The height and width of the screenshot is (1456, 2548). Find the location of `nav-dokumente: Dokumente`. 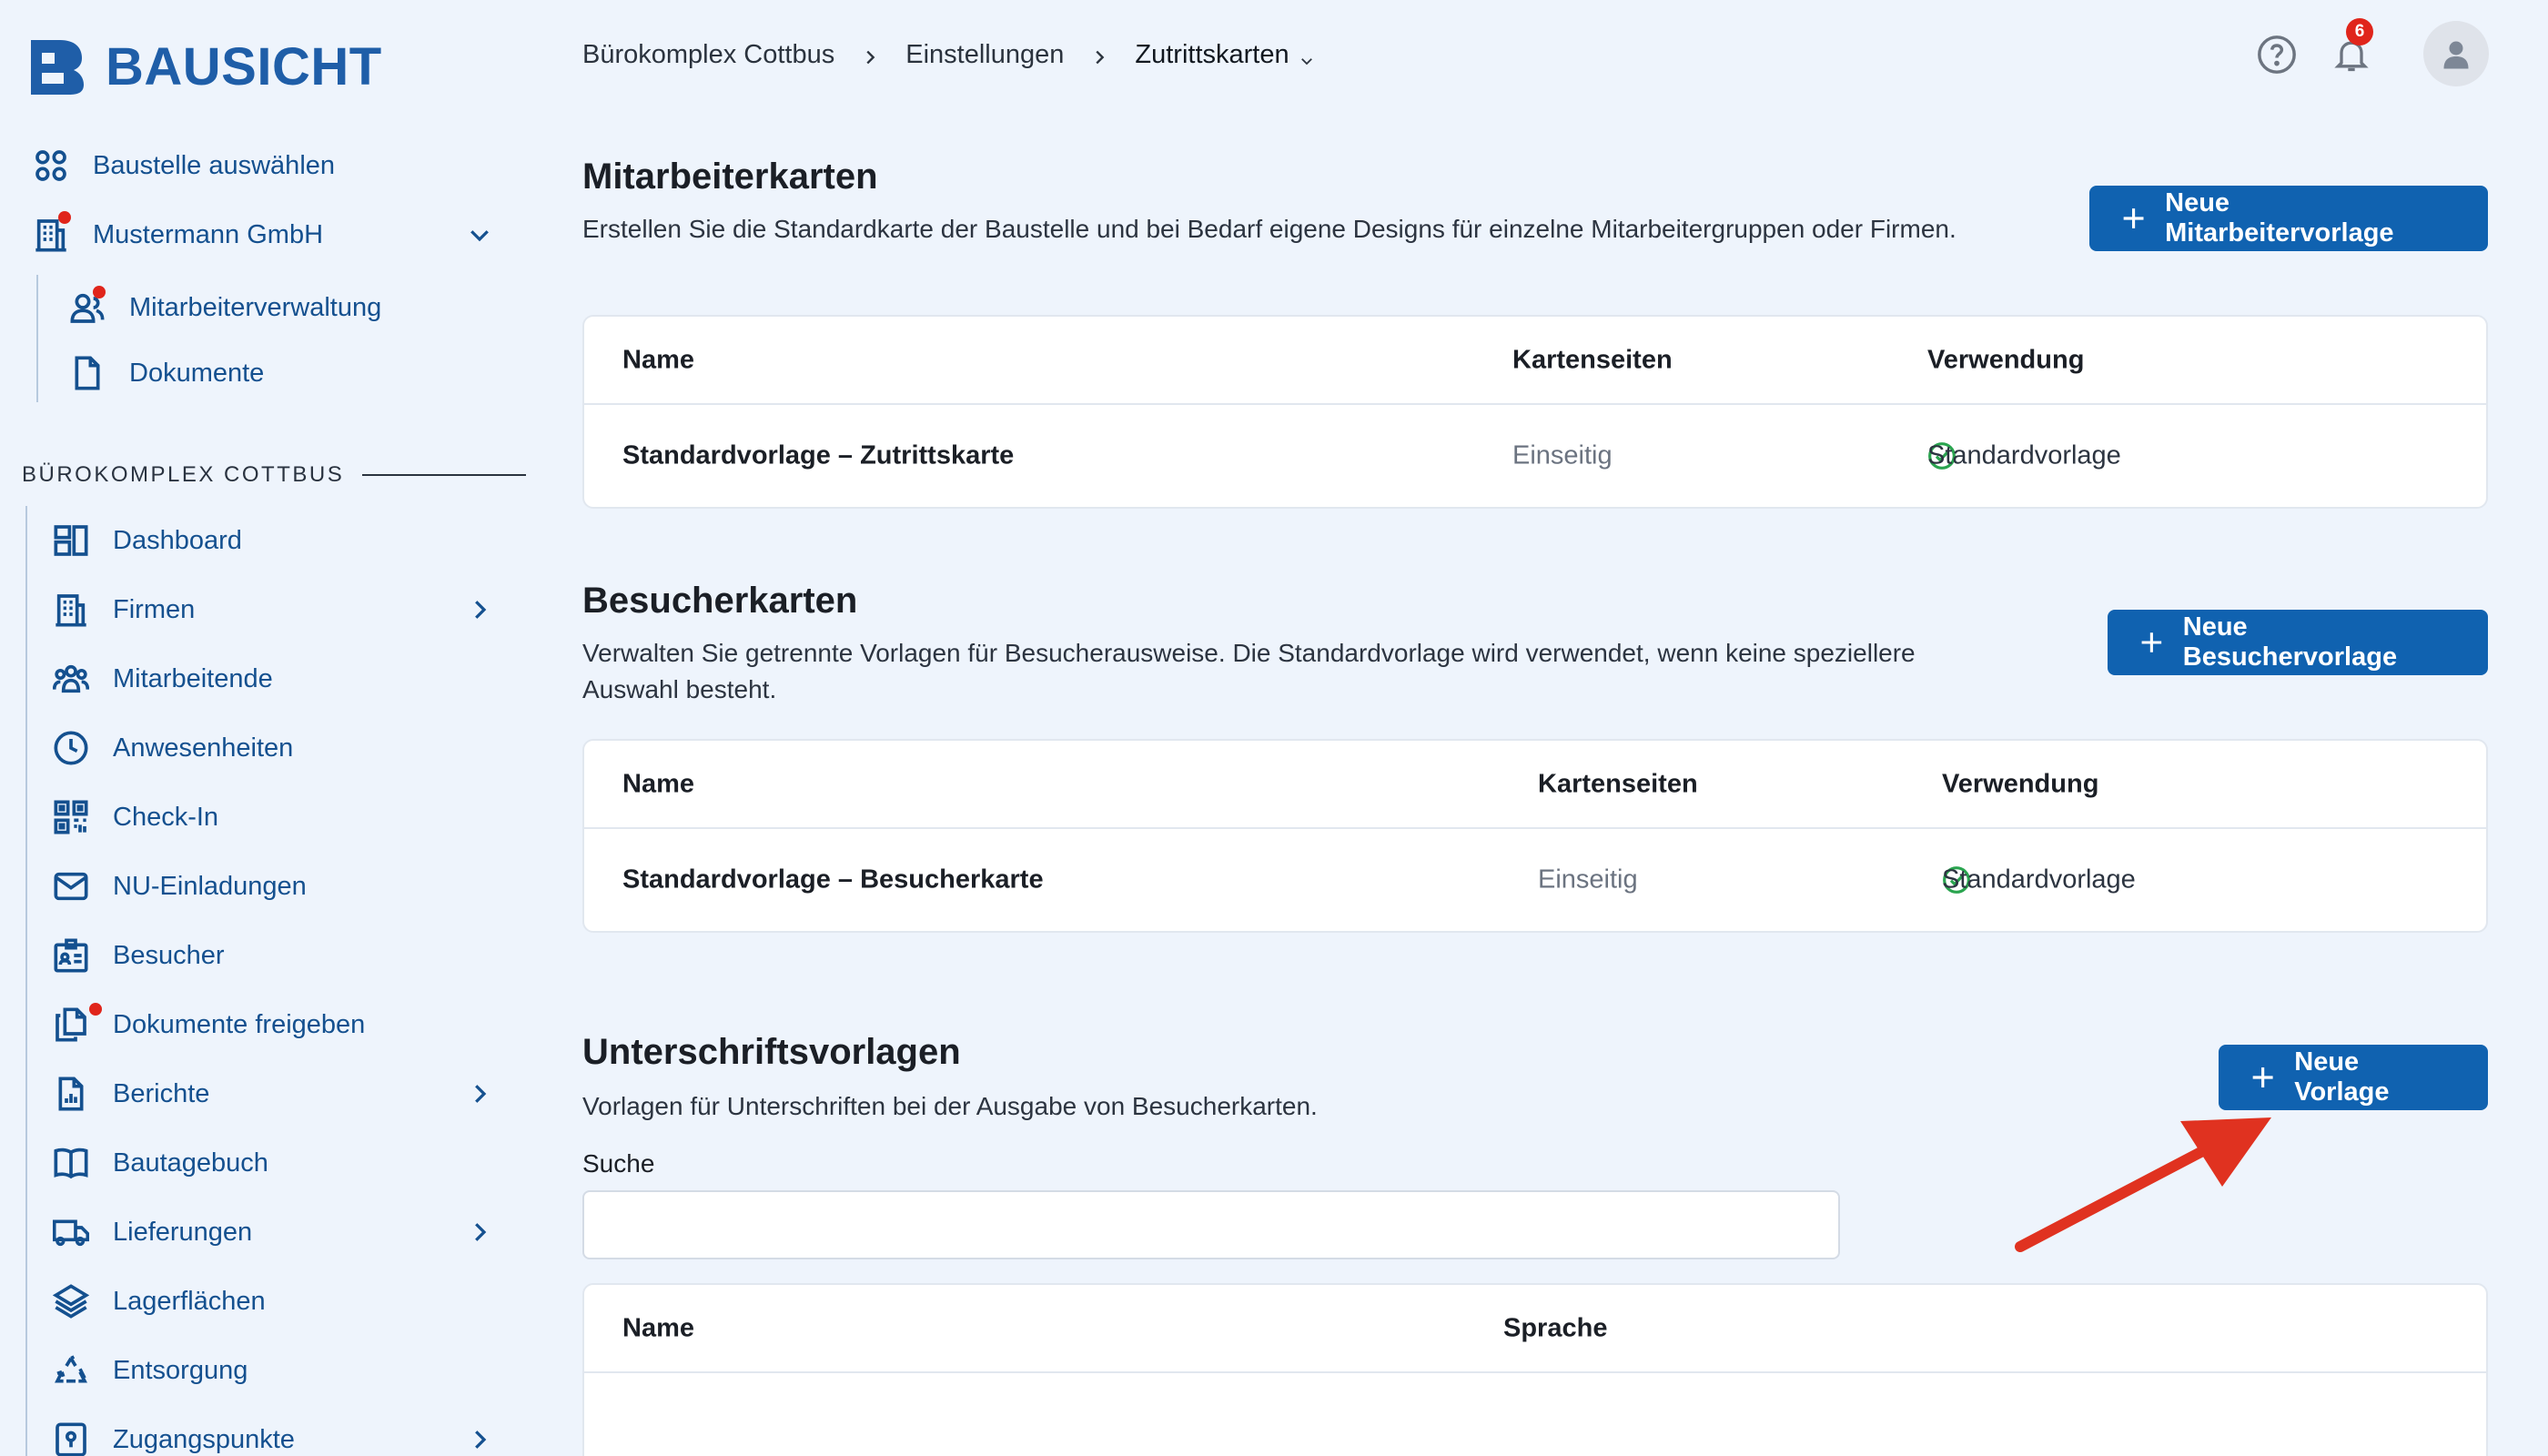

nav-dokumente: Dokumente is located at coordinates (166, 373).